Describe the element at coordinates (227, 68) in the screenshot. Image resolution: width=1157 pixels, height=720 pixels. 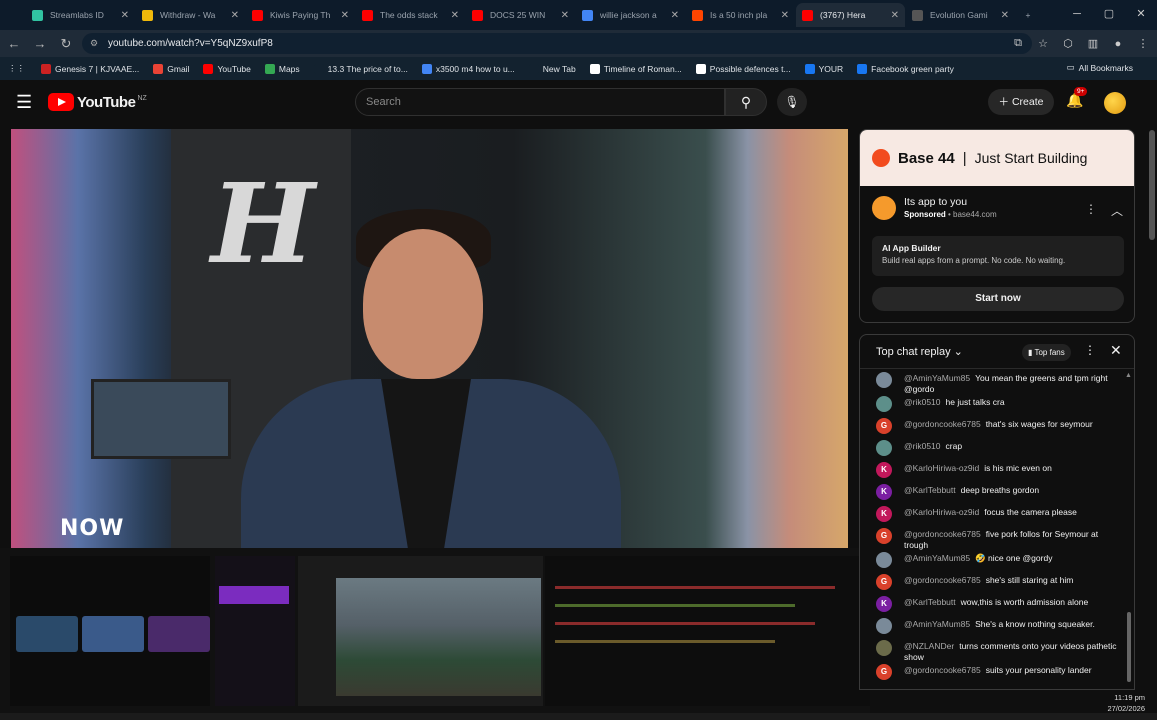
I see `bookmark-item: YouTube` at that location.